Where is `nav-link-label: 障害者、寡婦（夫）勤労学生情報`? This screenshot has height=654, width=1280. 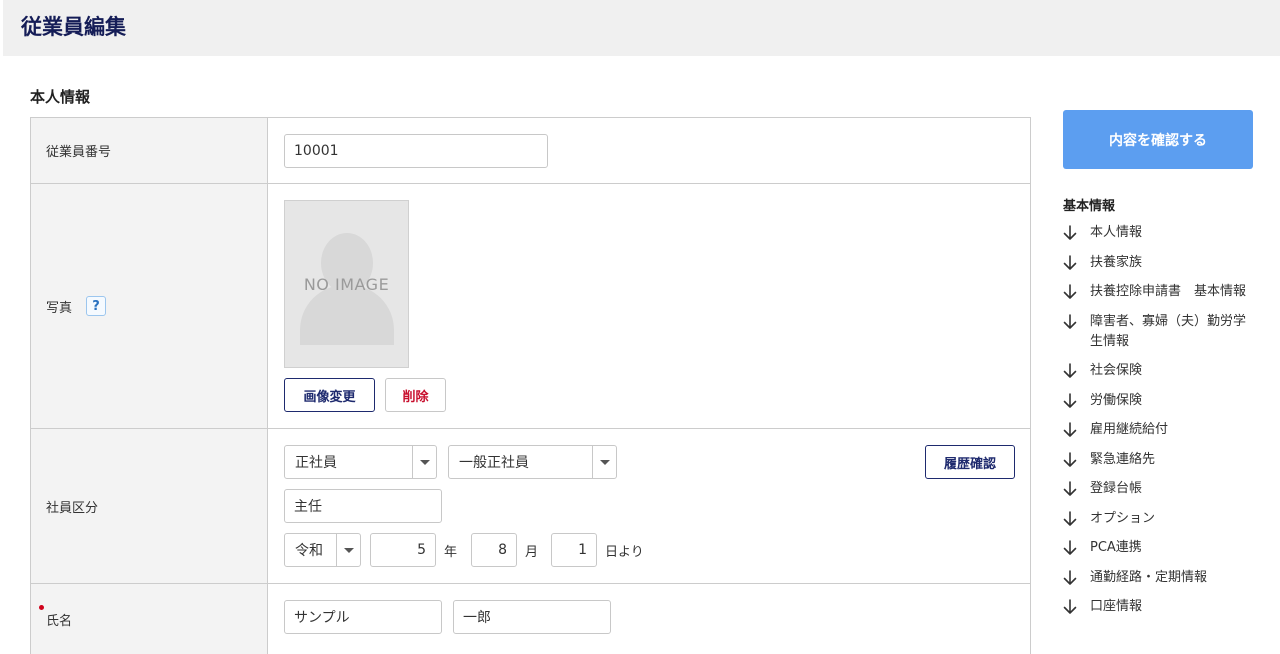 nav-link-label: 障害者、寡婦（夫）勤労学生情報 is located at coordinates (1168, 331).